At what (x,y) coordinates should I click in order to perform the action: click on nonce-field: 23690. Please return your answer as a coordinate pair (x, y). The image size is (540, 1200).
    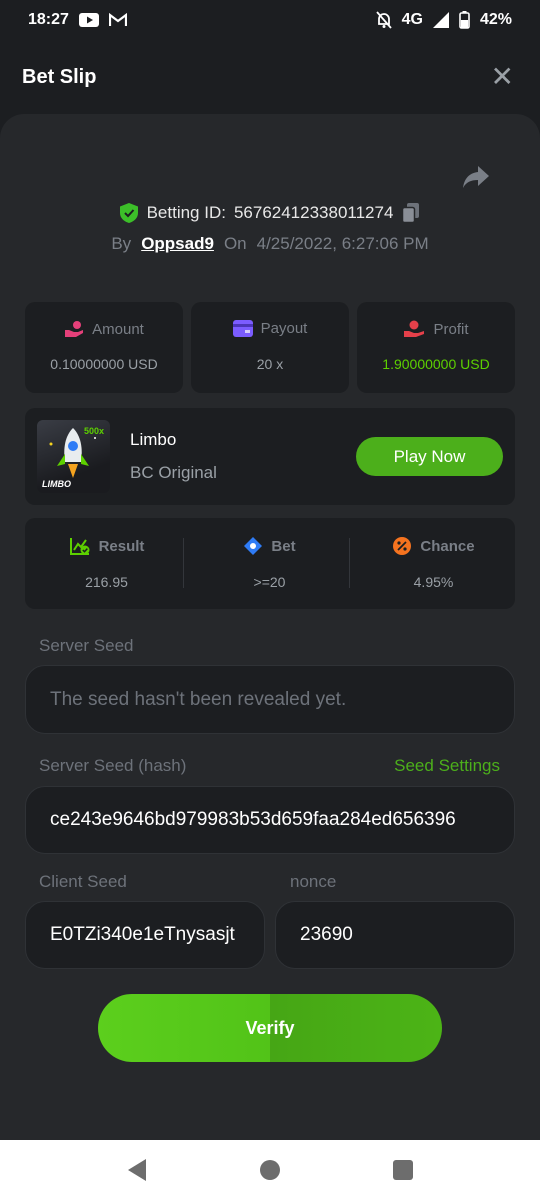
    Looking at the image, I should click on (395, 935).